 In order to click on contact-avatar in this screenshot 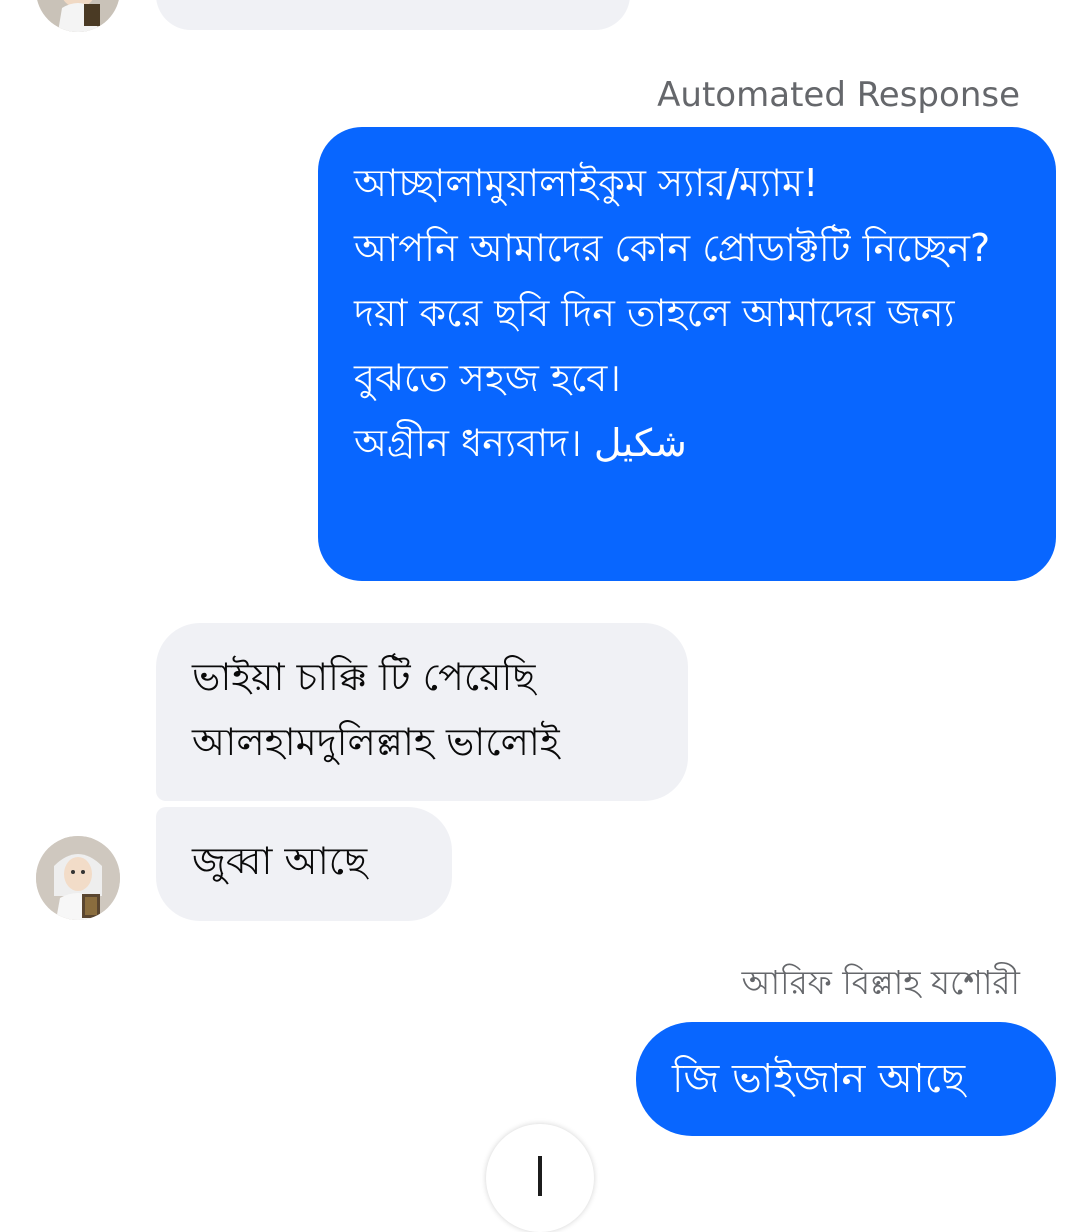, I will do `click(78, 878)`.